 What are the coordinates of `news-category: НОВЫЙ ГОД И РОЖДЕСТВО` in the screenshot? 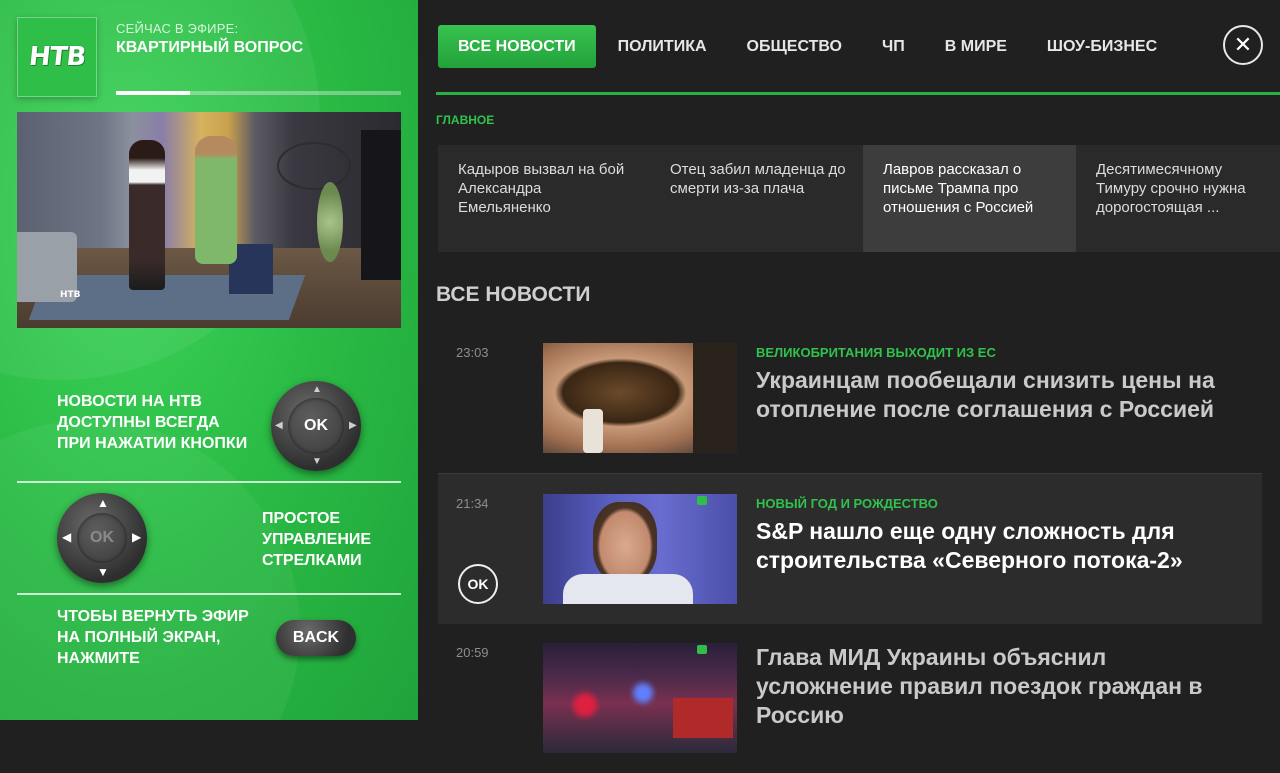 It's located at (847, 503).